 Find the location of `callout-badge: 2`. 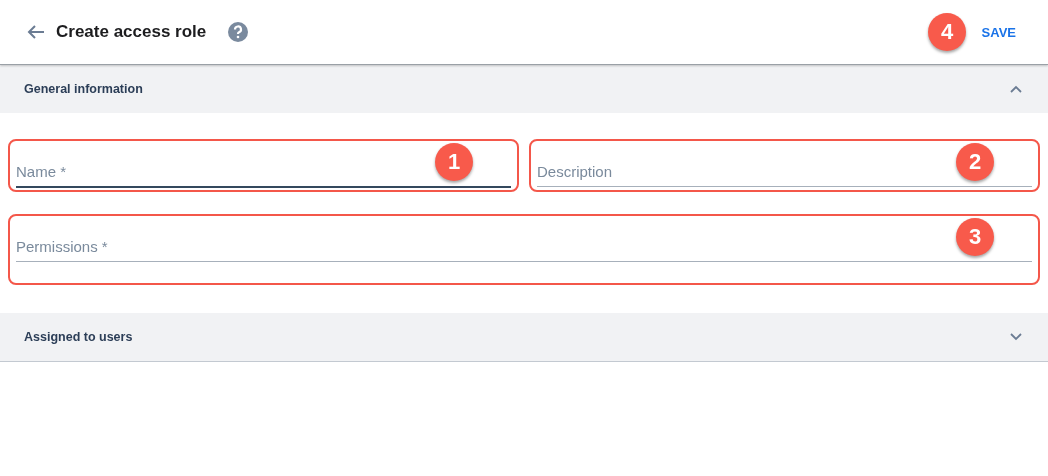

callout-badge: 2 is located at coordinates (975, 162).